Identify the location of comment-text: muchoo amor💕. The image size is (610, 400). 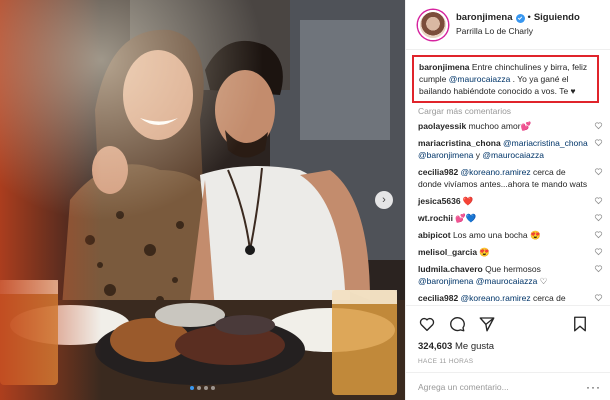
(499, 126).